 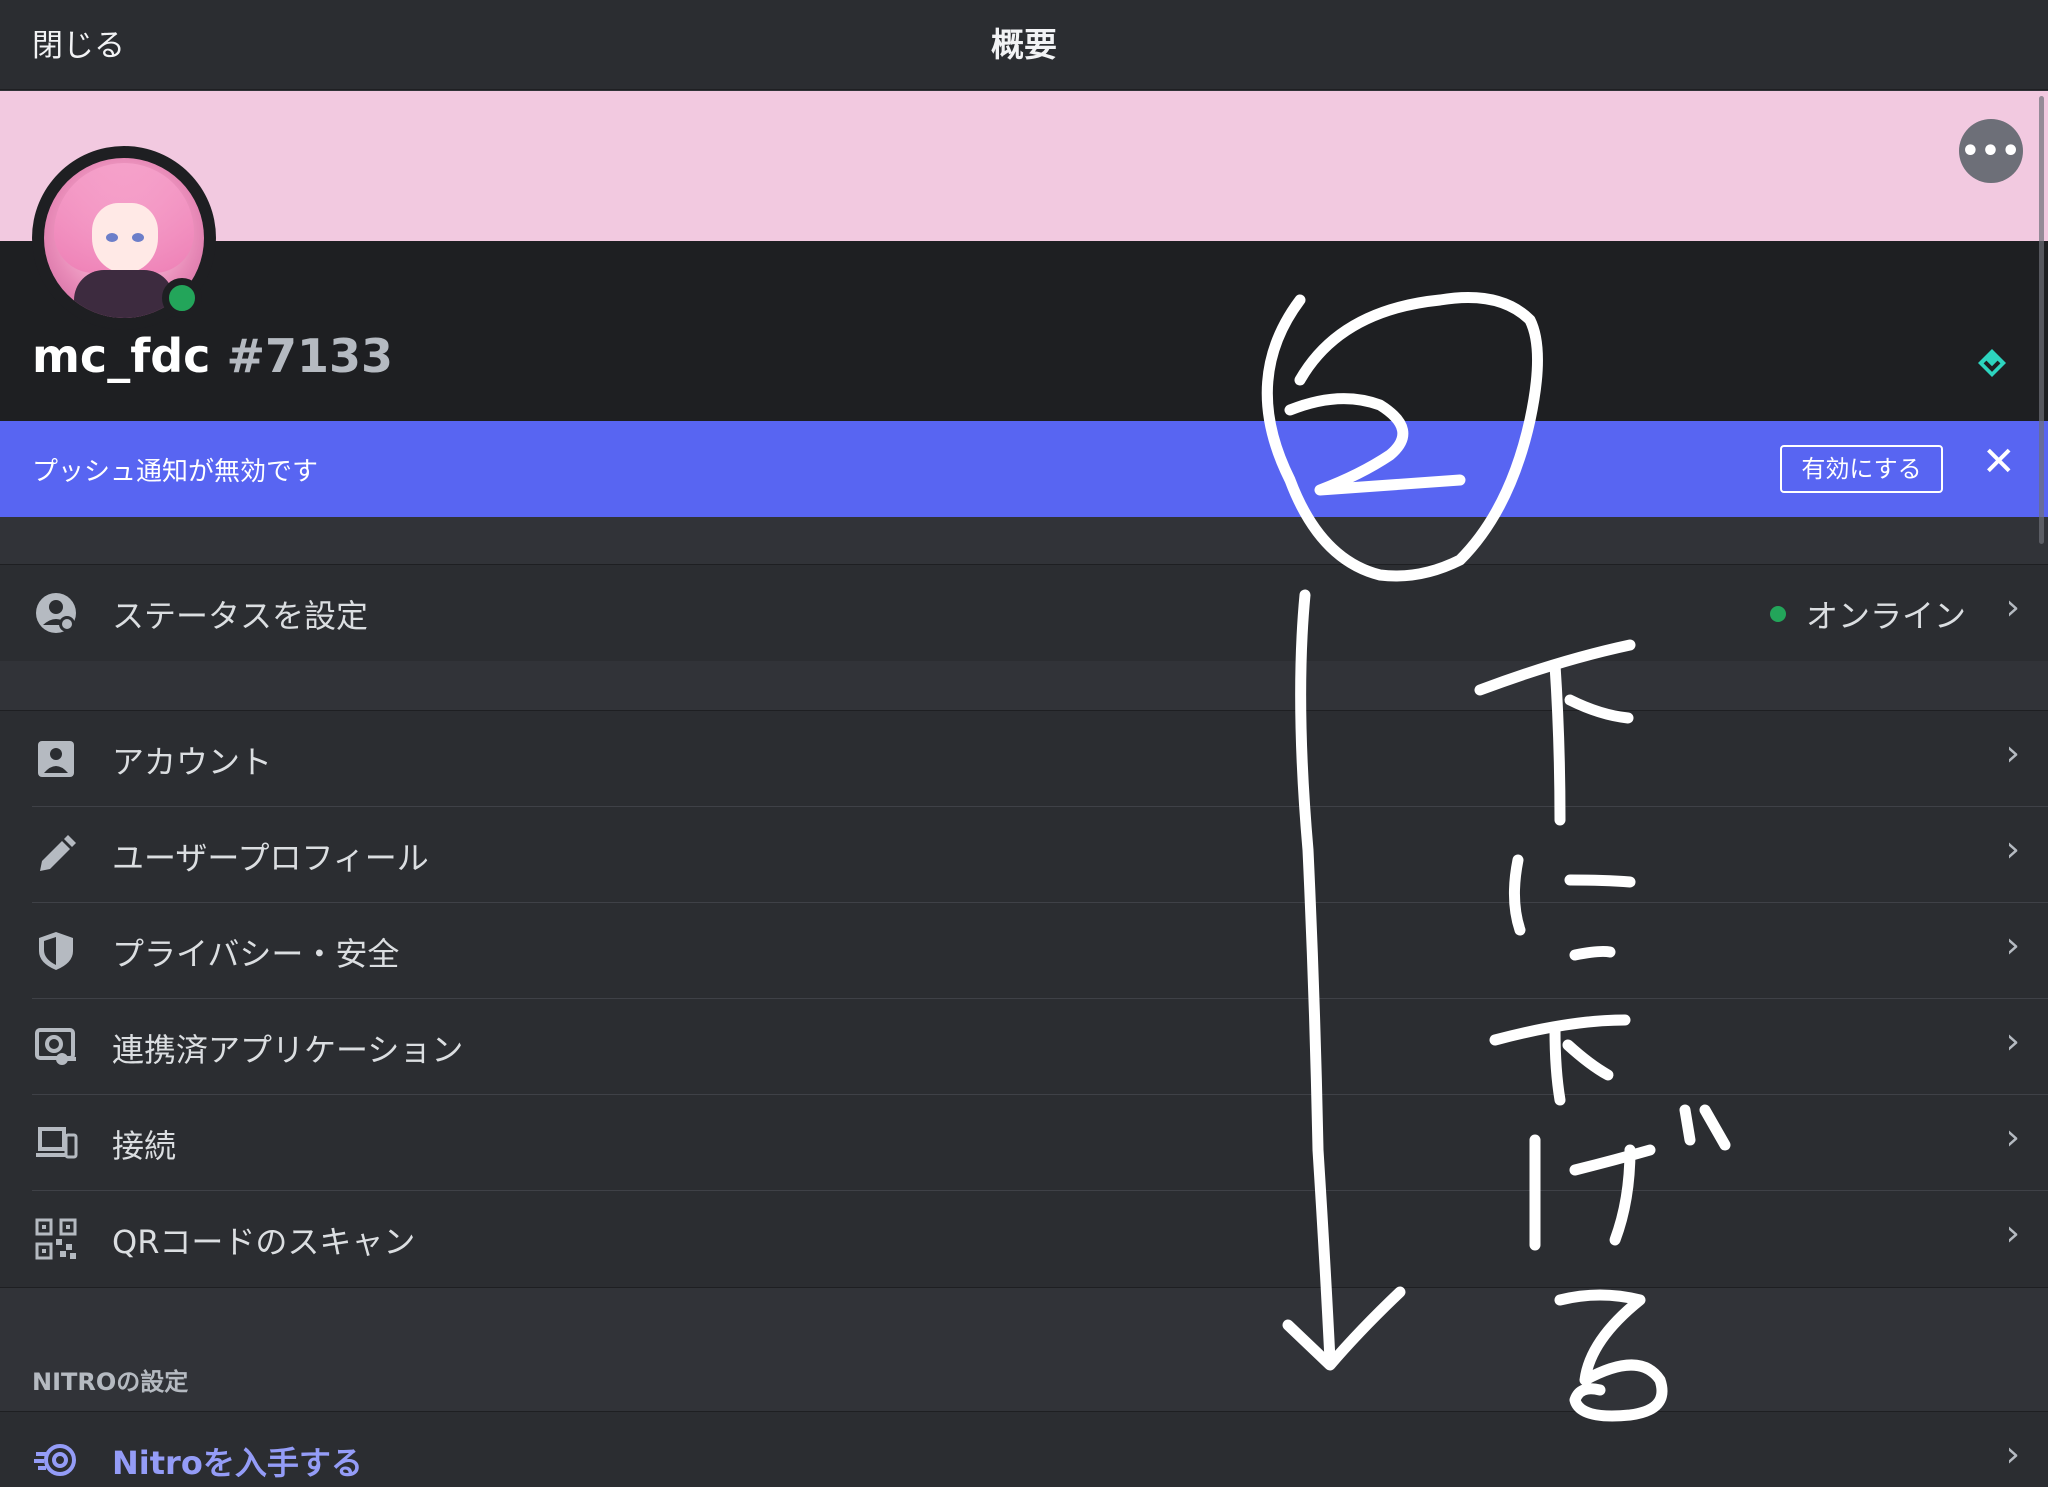 What do you see at coordinates (264, 1242) in the screenshot?
I see `scan-qr-label: QRコードのスキャン` at bounding box center [264, 1242].